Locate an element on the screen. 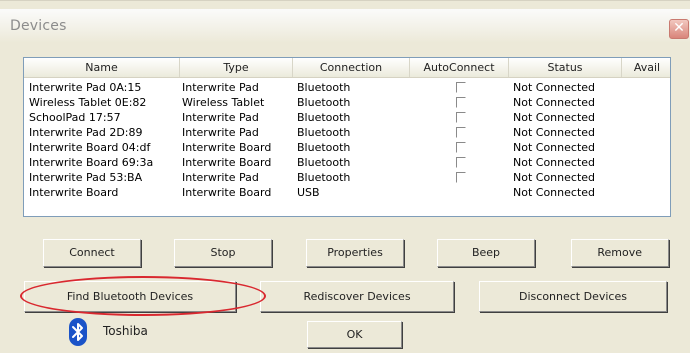  device-type: Wireless Tablet is located at coordinates (223, 102).